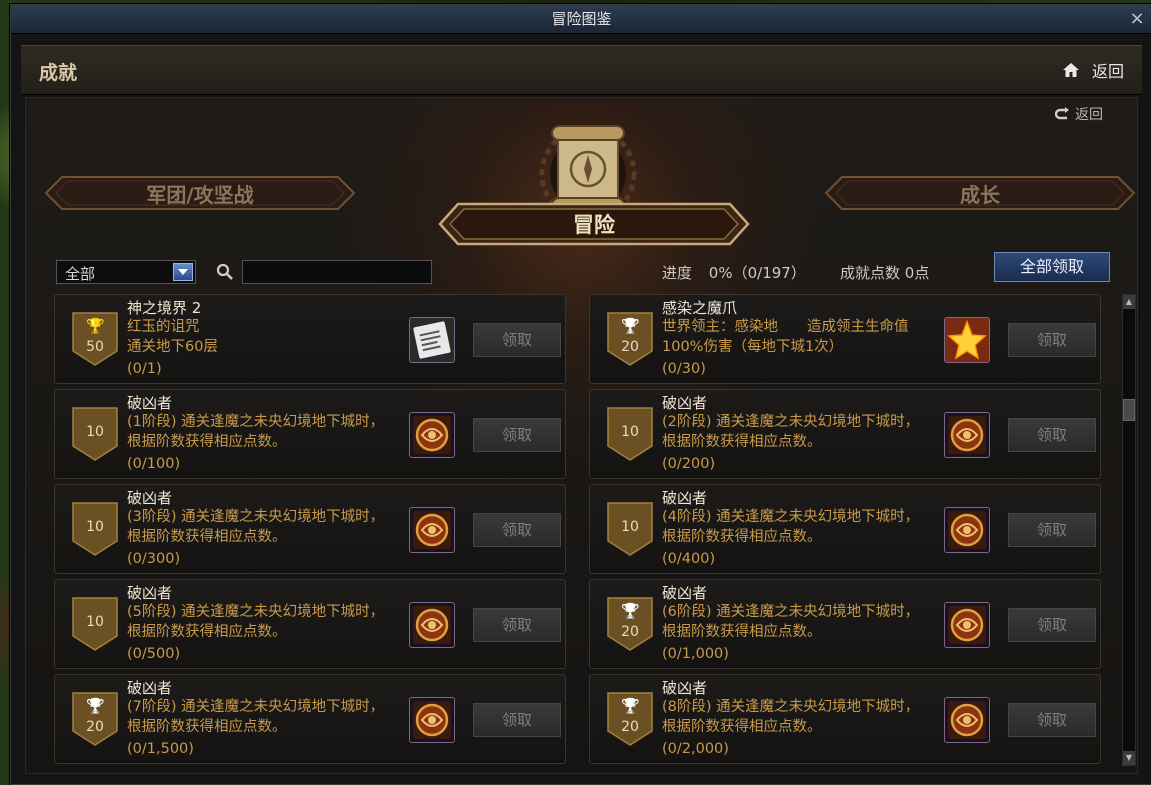 Image resolution: width=1151 pixels, height=785 pixels. I want to click on window-titlebar: 冒险图鉴 ×, so click(581, 19).